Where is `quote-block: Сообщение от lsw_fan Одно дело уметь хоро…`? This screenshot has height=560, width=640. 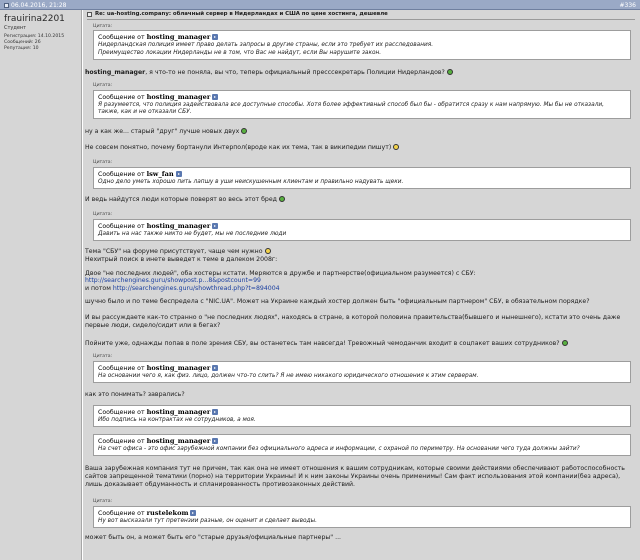
quote-block: Сообщение от lsw_fan Одно дело уметь хоро… is located at coordinates (362, 178).